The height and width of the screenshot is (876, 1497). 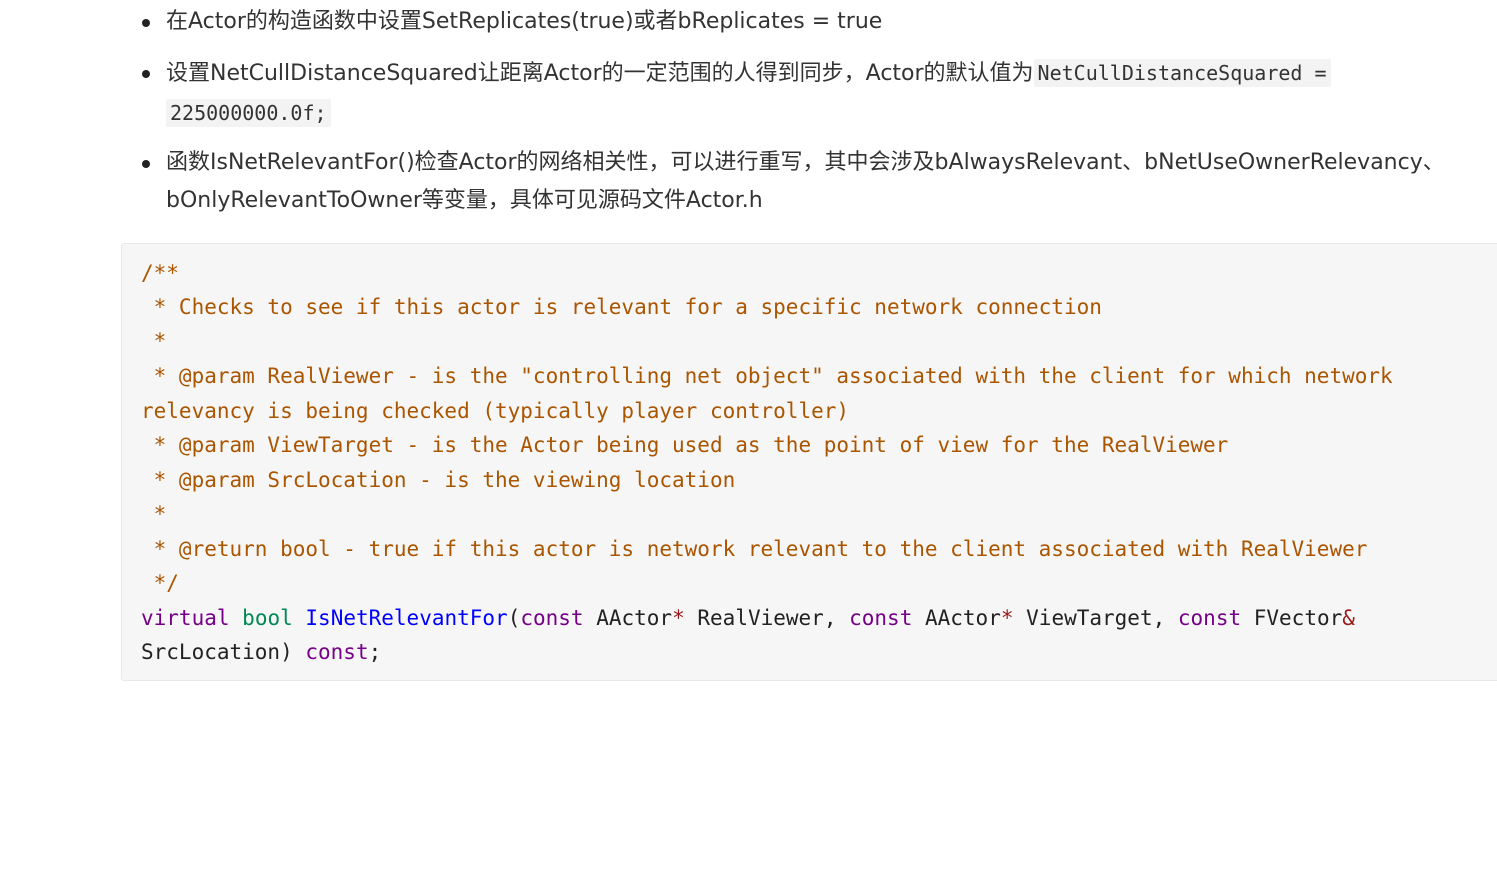 I want to click on code-punct: (, so click(x=514, y=618).